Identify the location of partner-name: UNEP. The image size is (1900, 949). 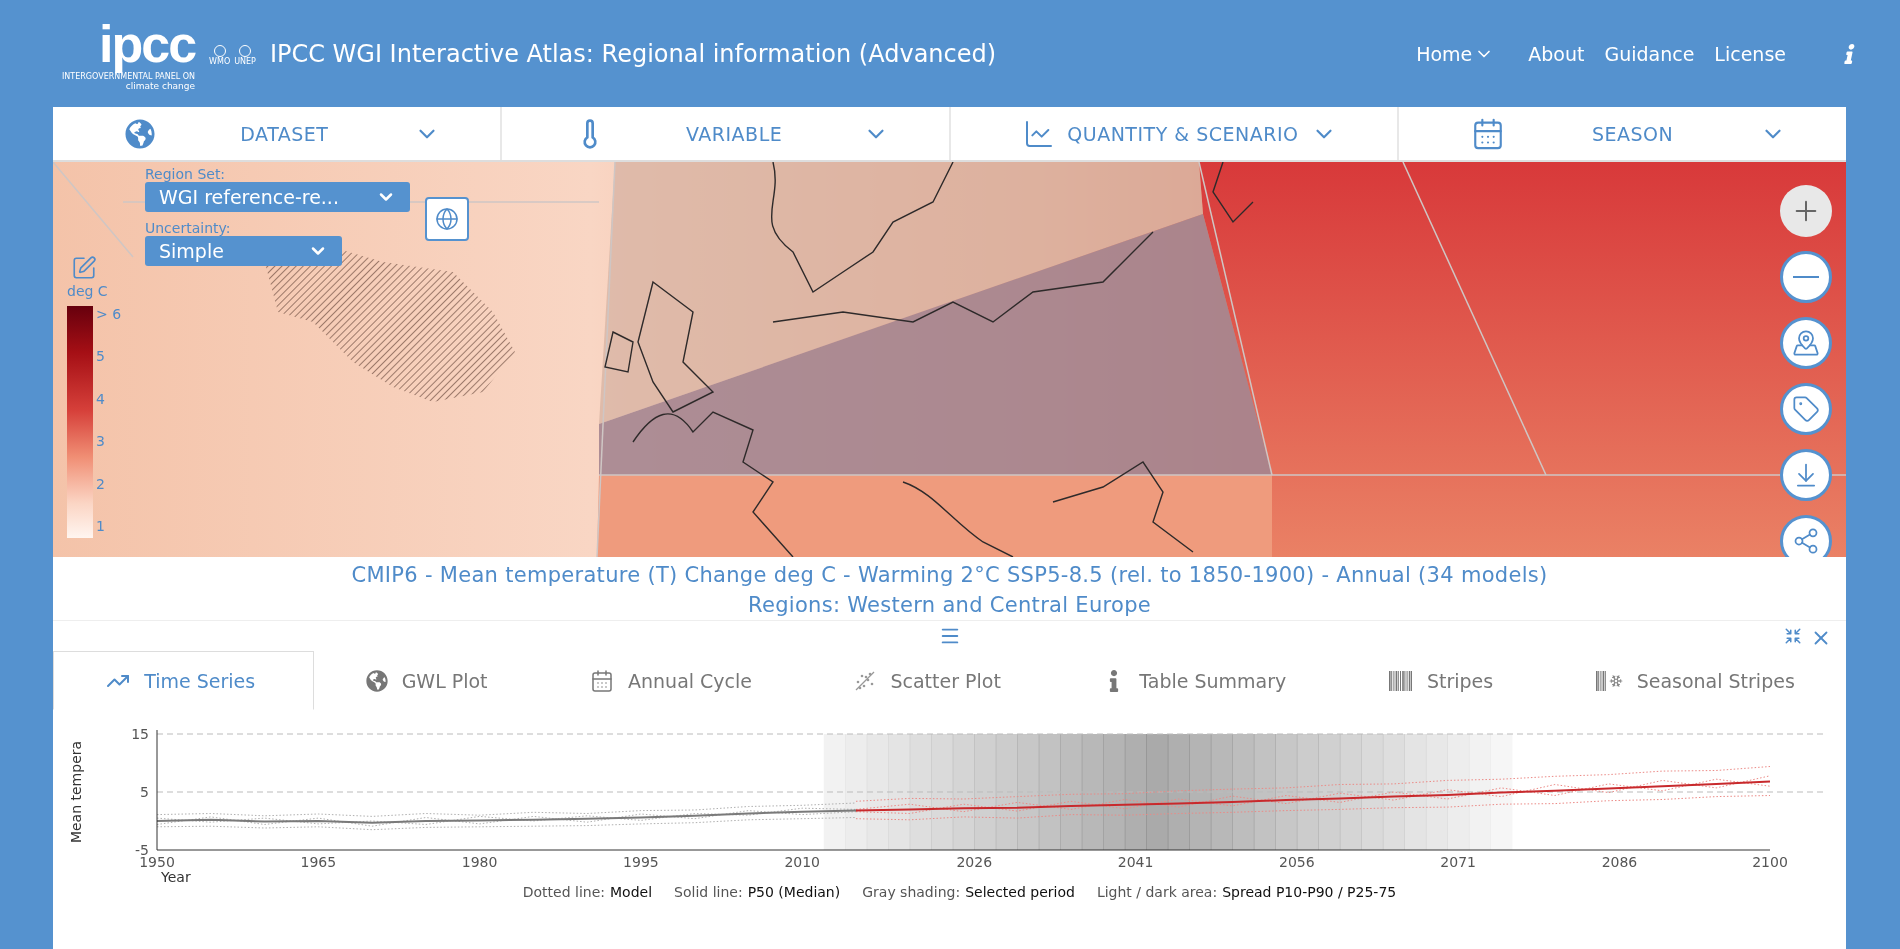
(245, 61).